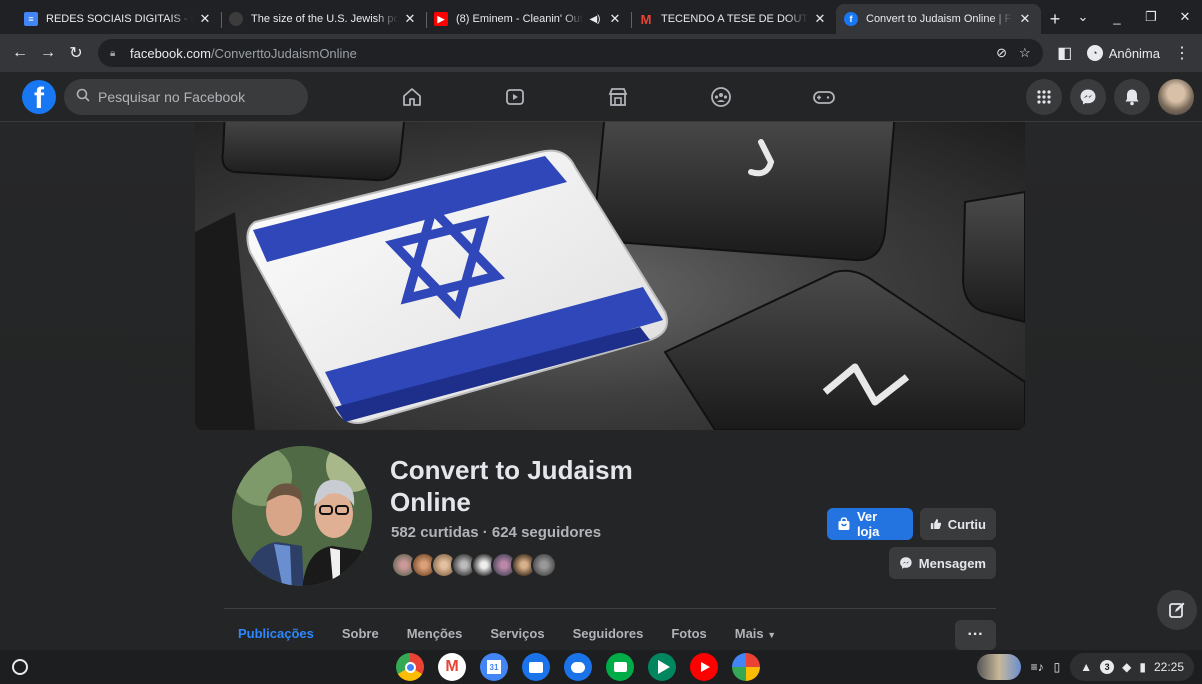  I want to click on new-message-button, so click(1177, 610).